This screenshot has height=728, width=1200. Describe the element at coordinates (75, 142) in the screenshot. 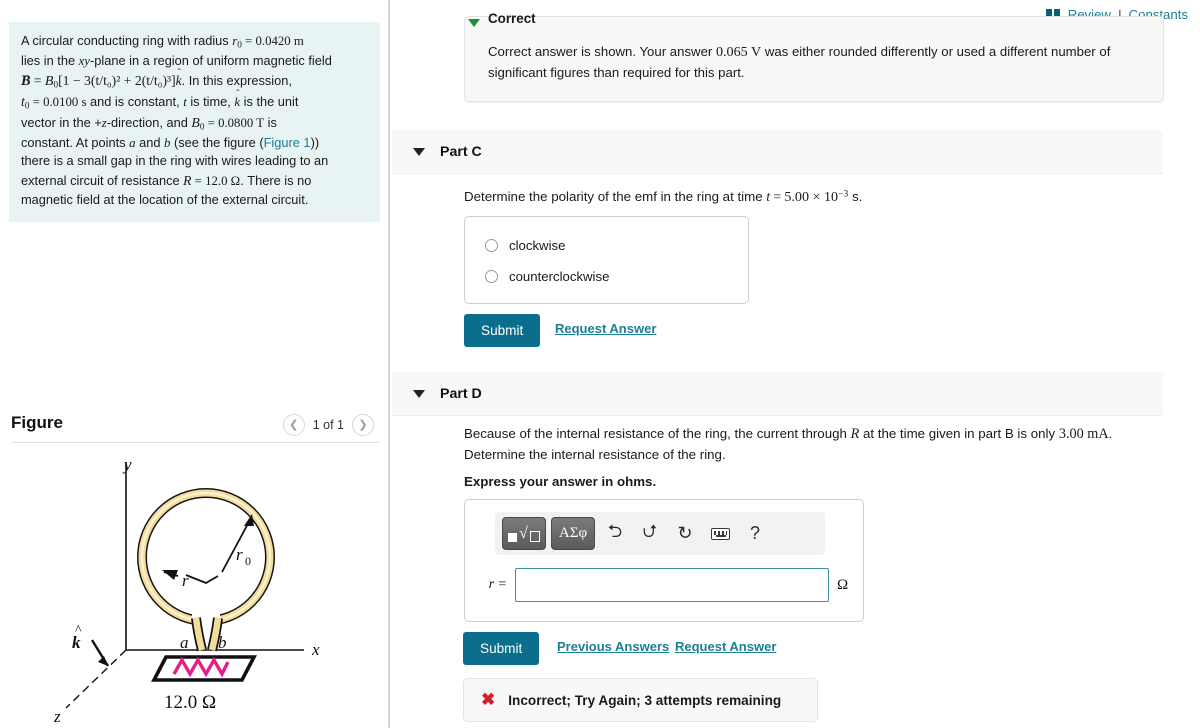

I see `problem-line-6: constant. At points` at that location.